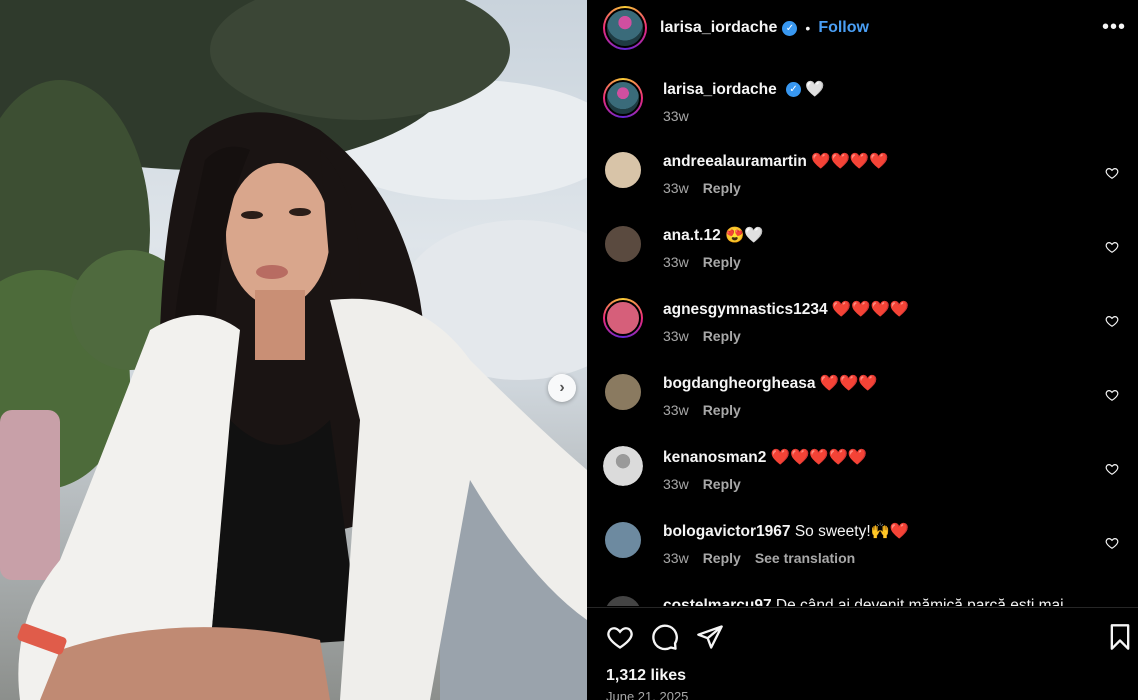 Image resolution: width=1138 pixels, height=700 pixels. I want to click on comment-username: kenanosman2, so click(714, 457).